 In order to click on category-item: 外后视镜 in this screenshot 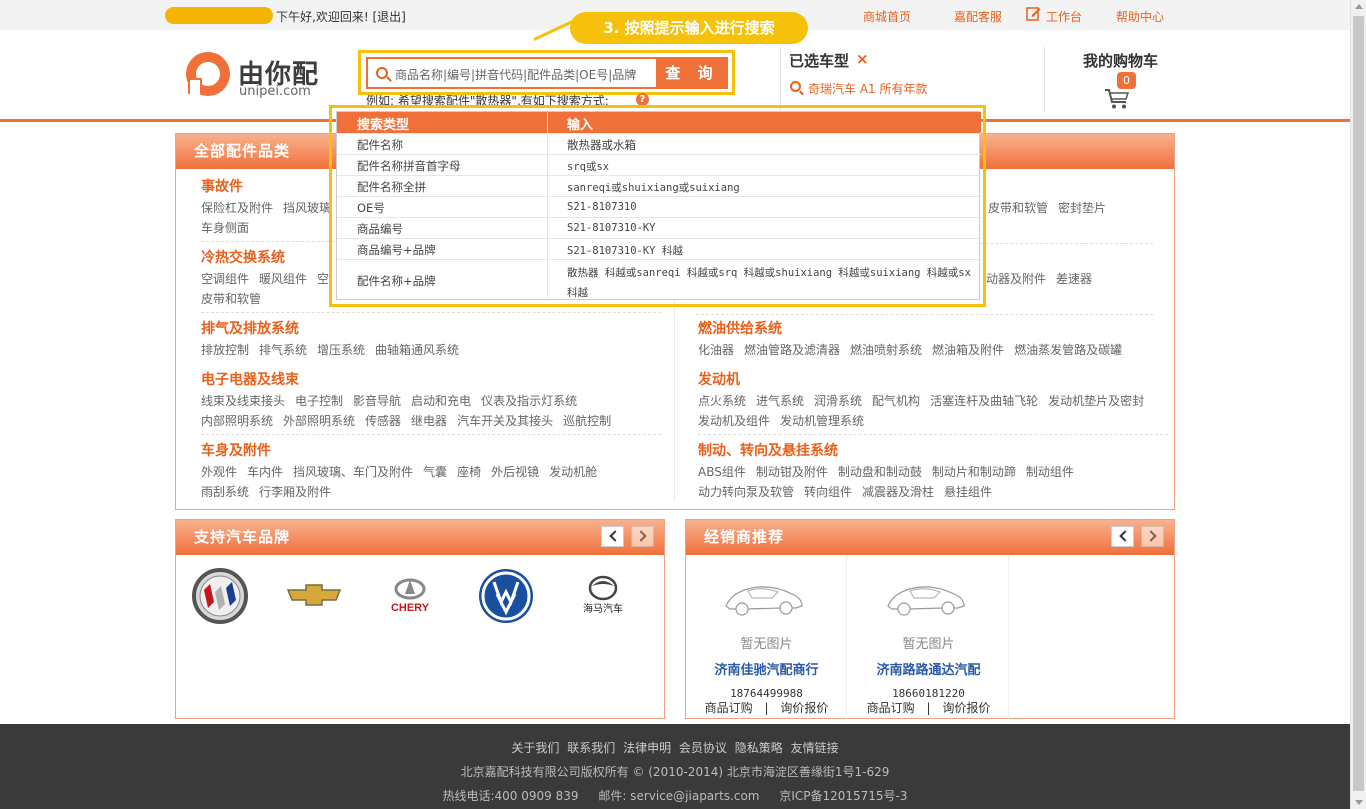, I will do `click(515, 472)`.